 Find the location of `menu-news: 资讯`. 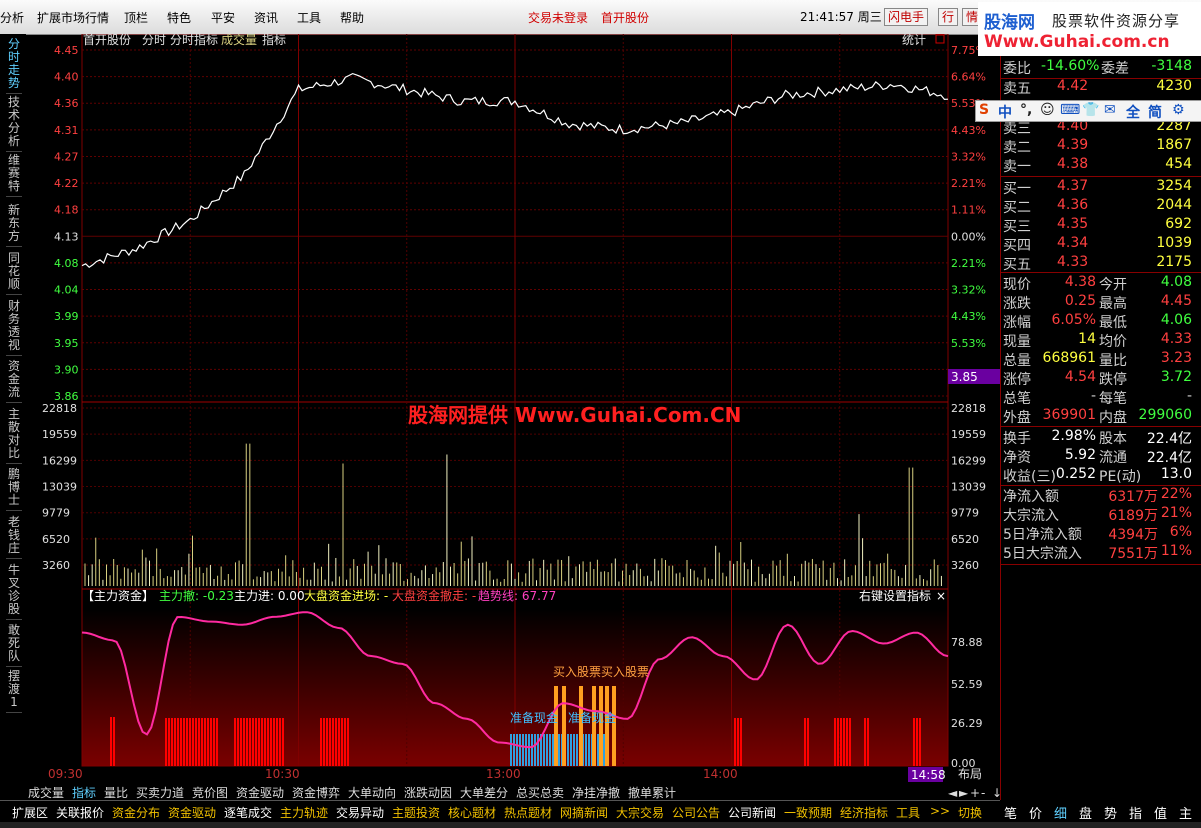

menu-news: 资讯 is located at coordinates (266, 17).